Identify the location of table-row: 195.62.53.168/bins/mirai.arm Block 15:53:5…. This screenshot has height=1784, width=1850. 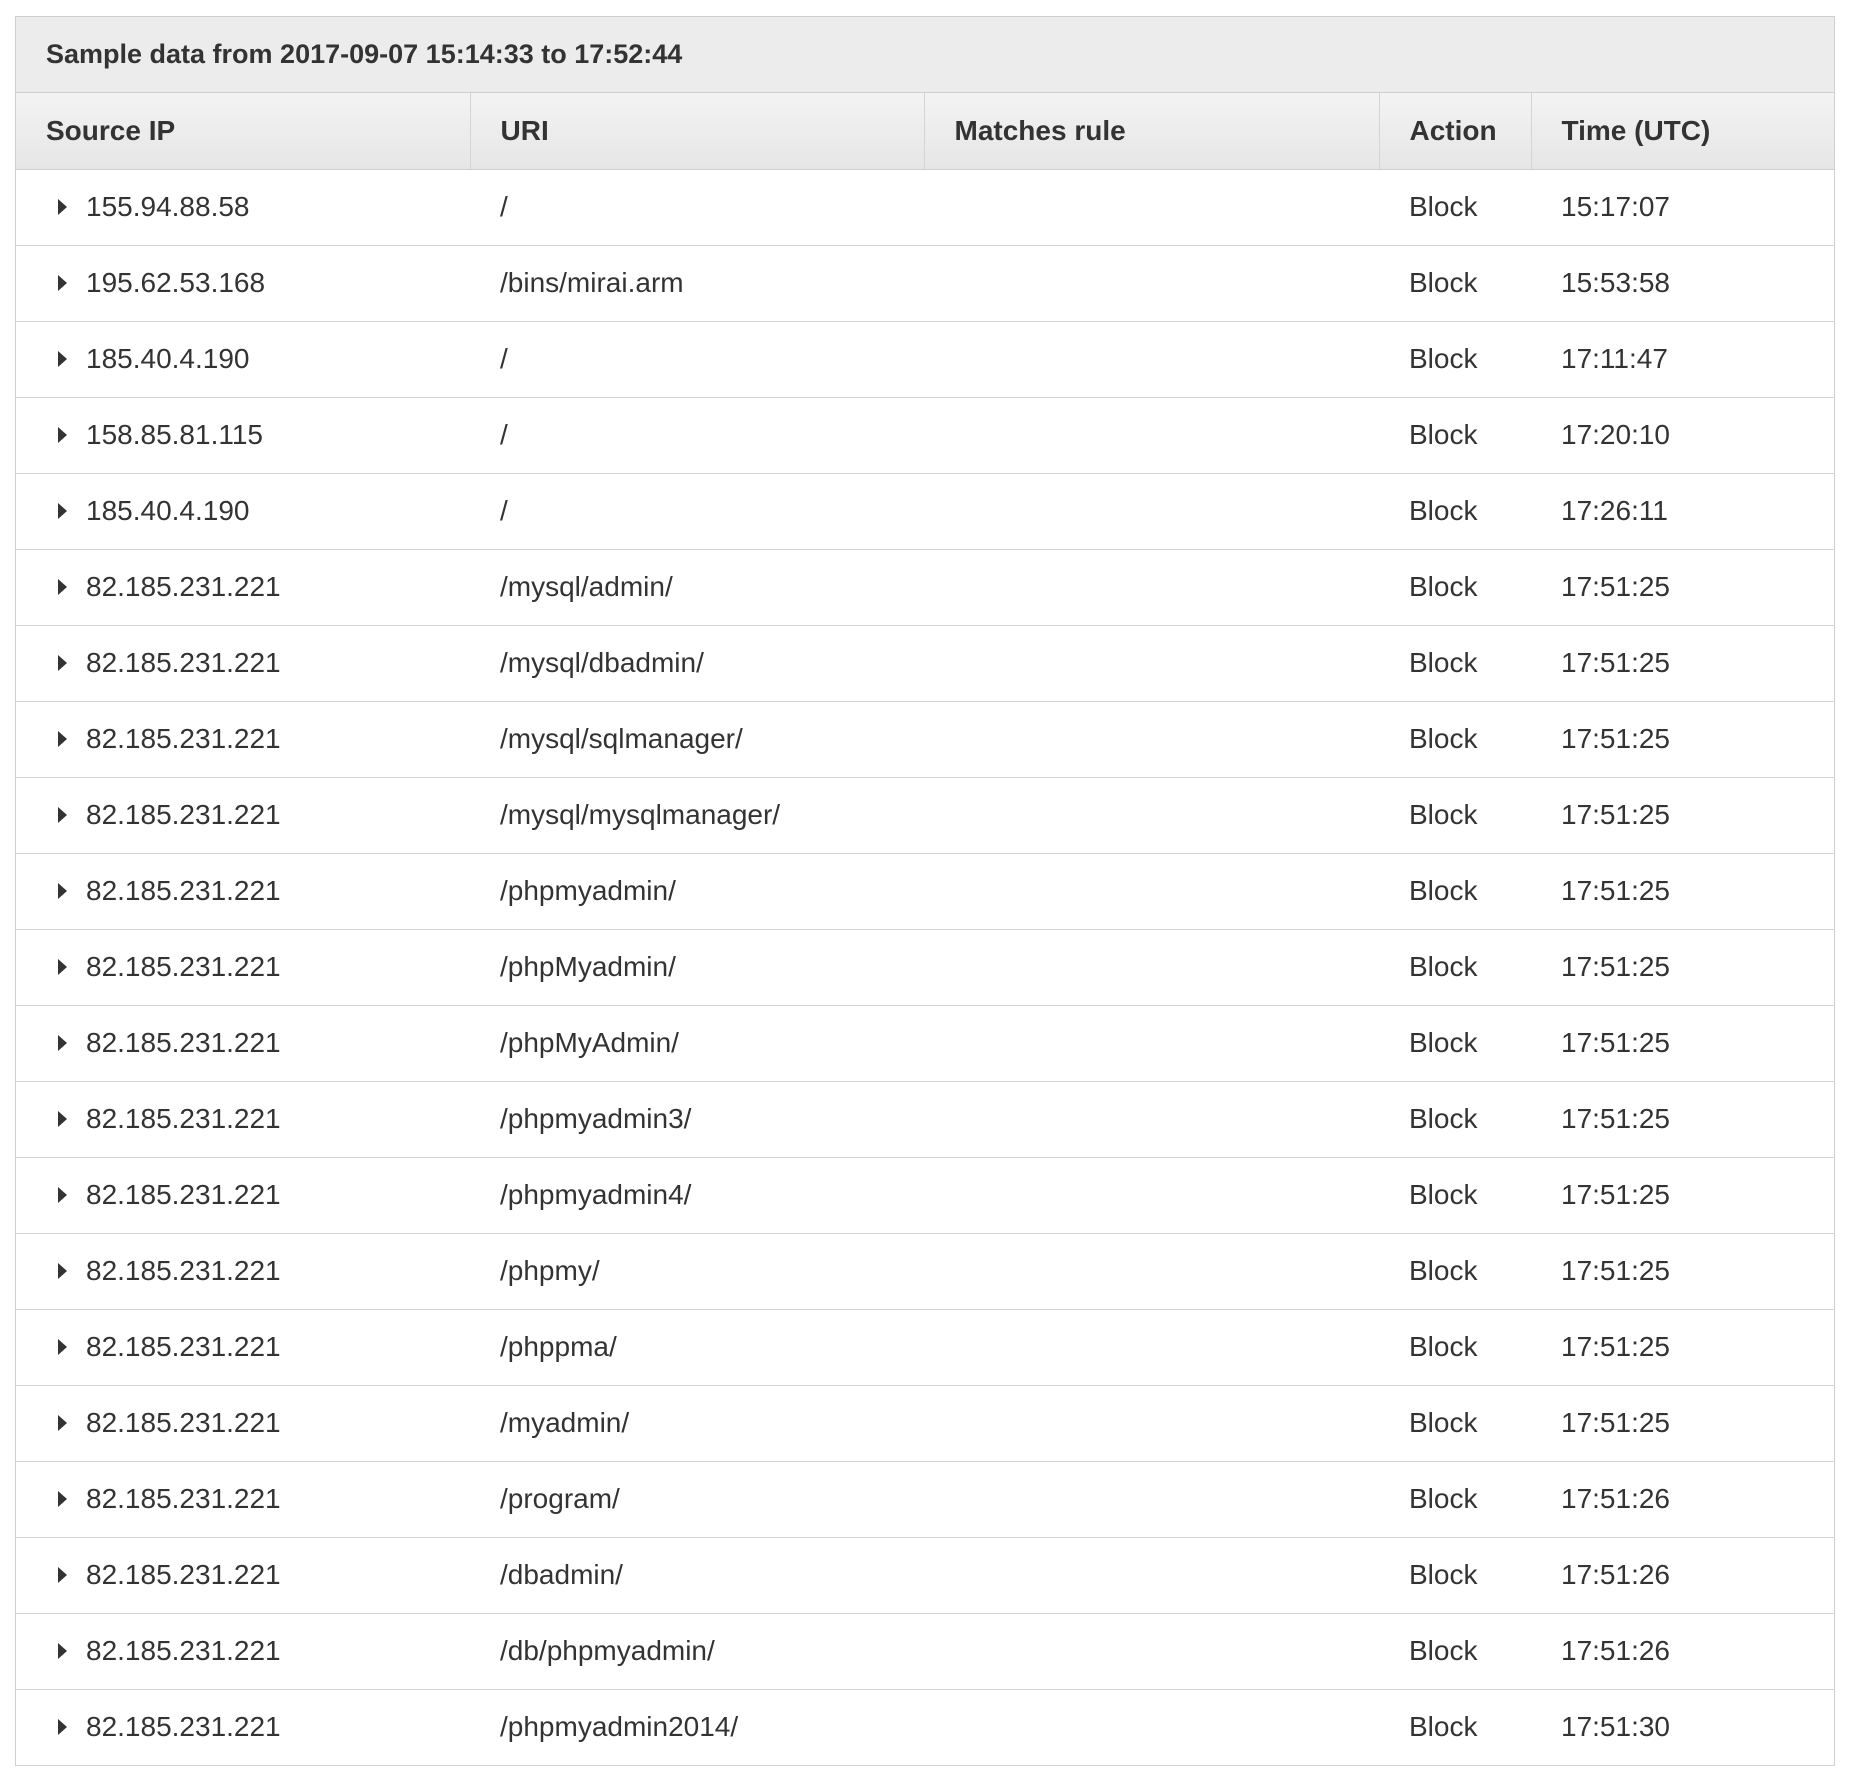
(925, 283).